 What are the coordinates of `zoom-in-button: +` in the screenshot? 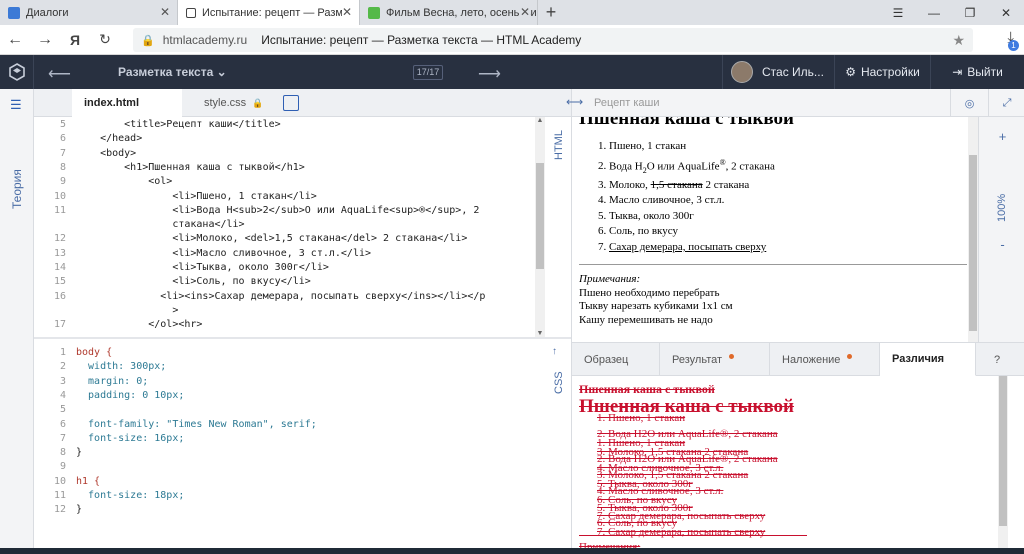 It's located at (1001, 136).